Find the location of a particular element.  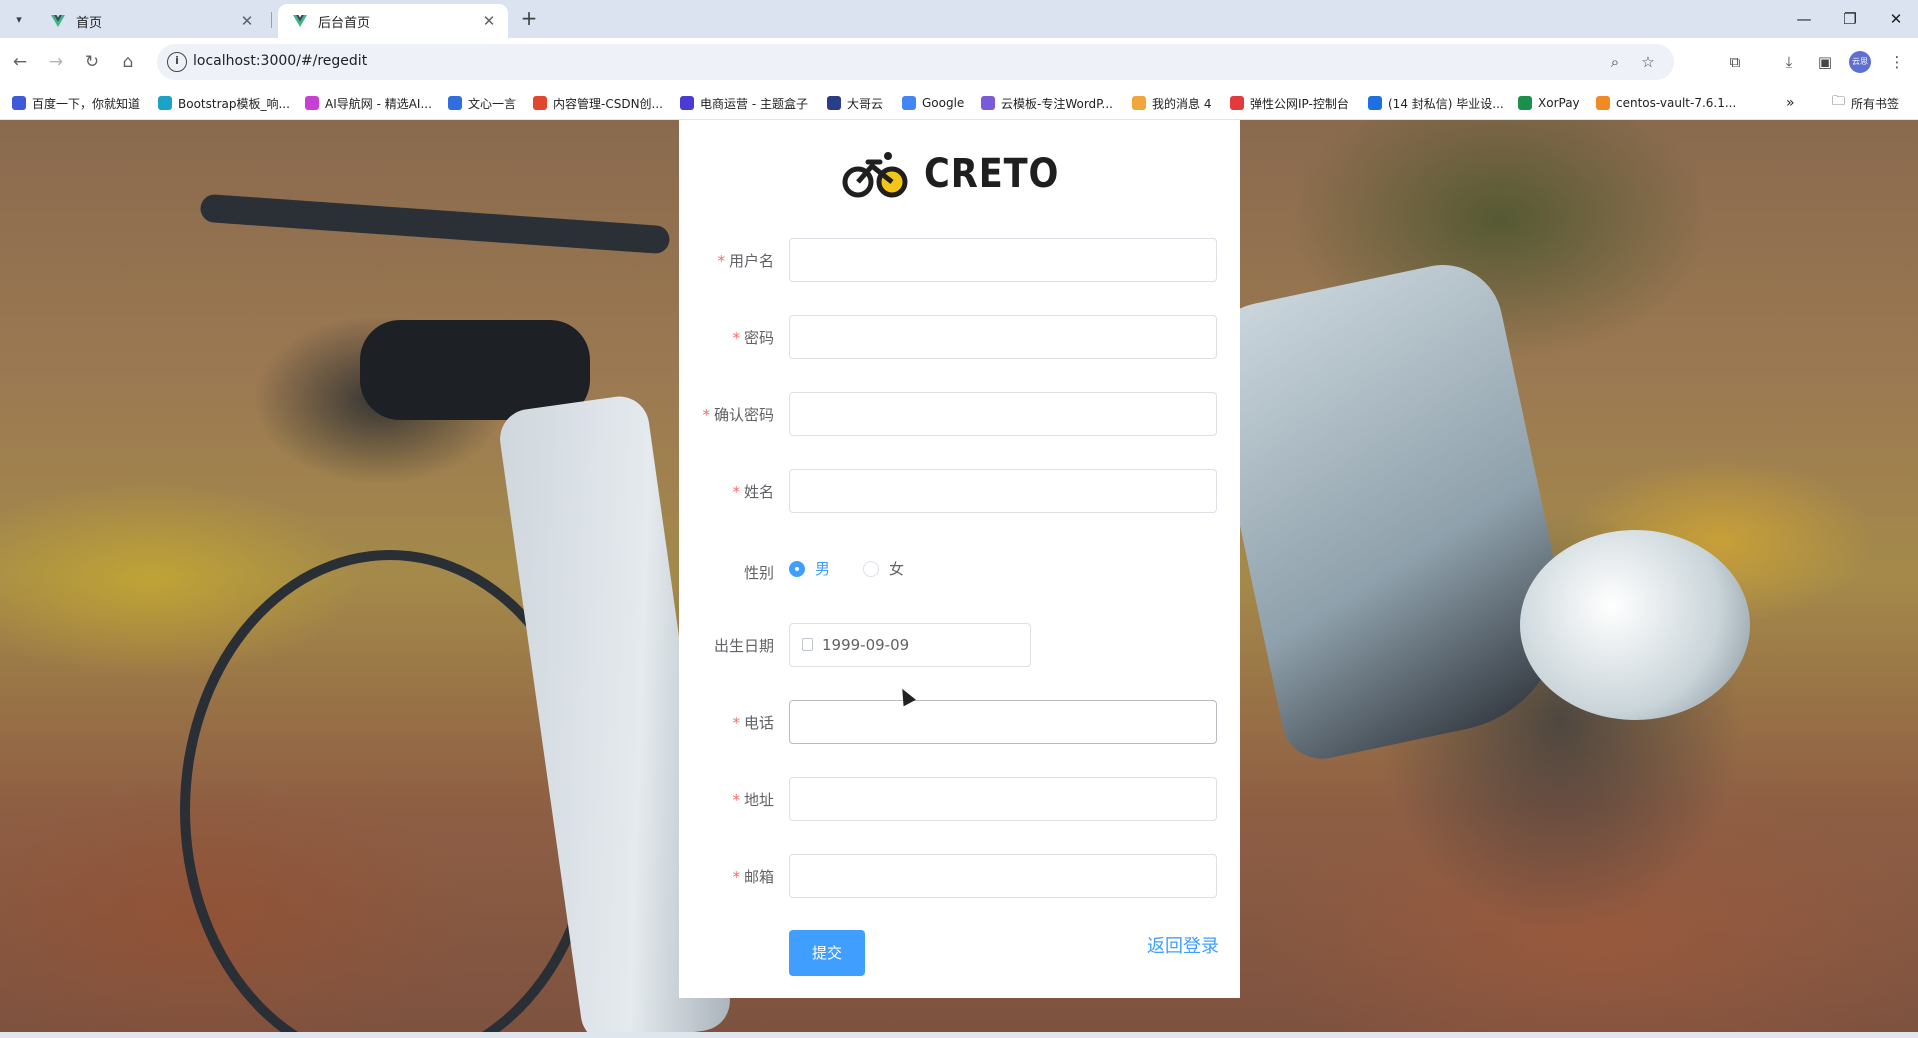

phone-row: * 电话 is located at coordinates (959, 722).